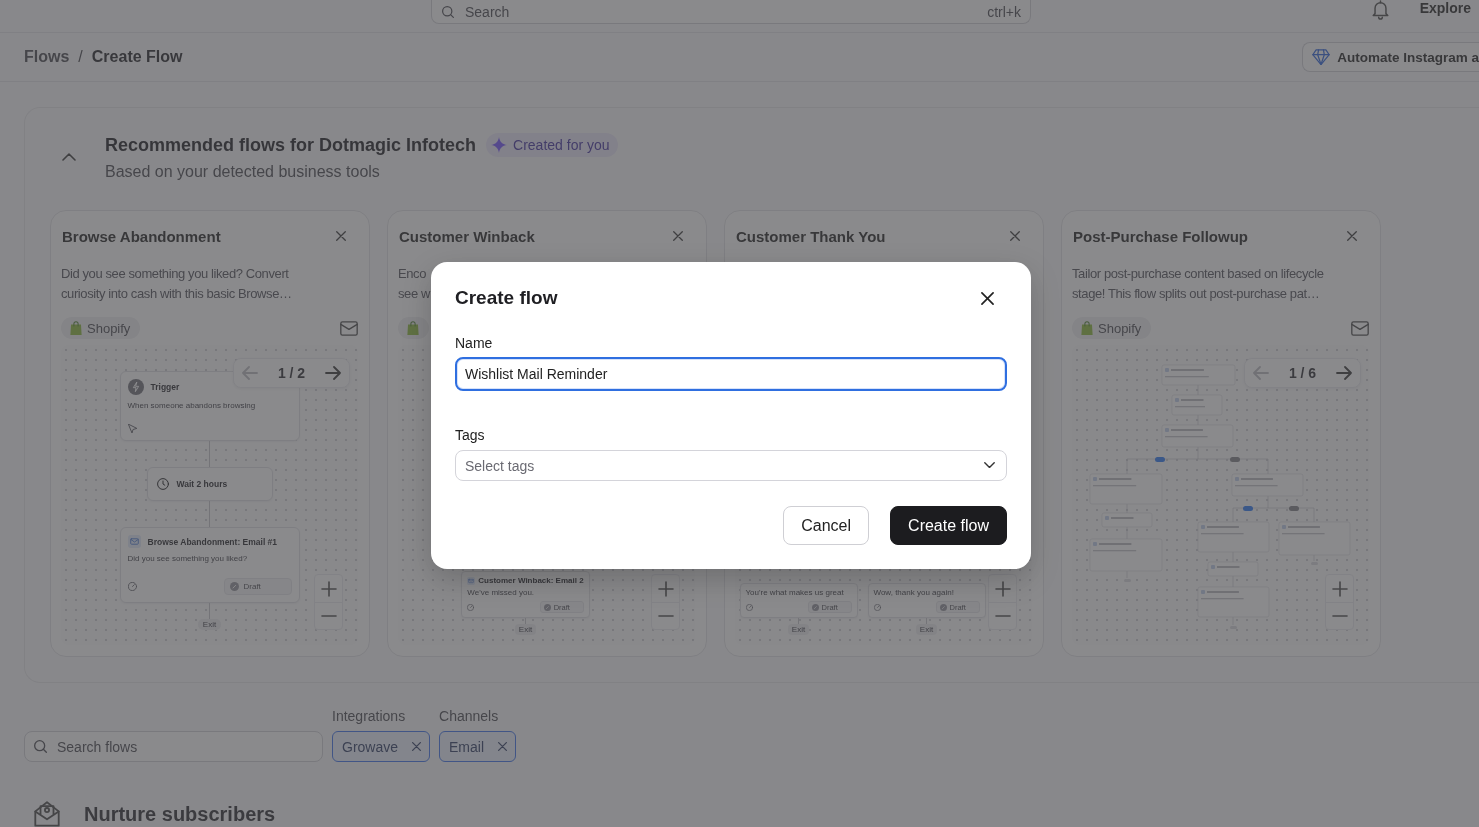 The image size is (1479, 827). What do you see at coordinates (69, 157) in the screenshot?
I see `chevron-up-icon` at bounding box center [69, 157].